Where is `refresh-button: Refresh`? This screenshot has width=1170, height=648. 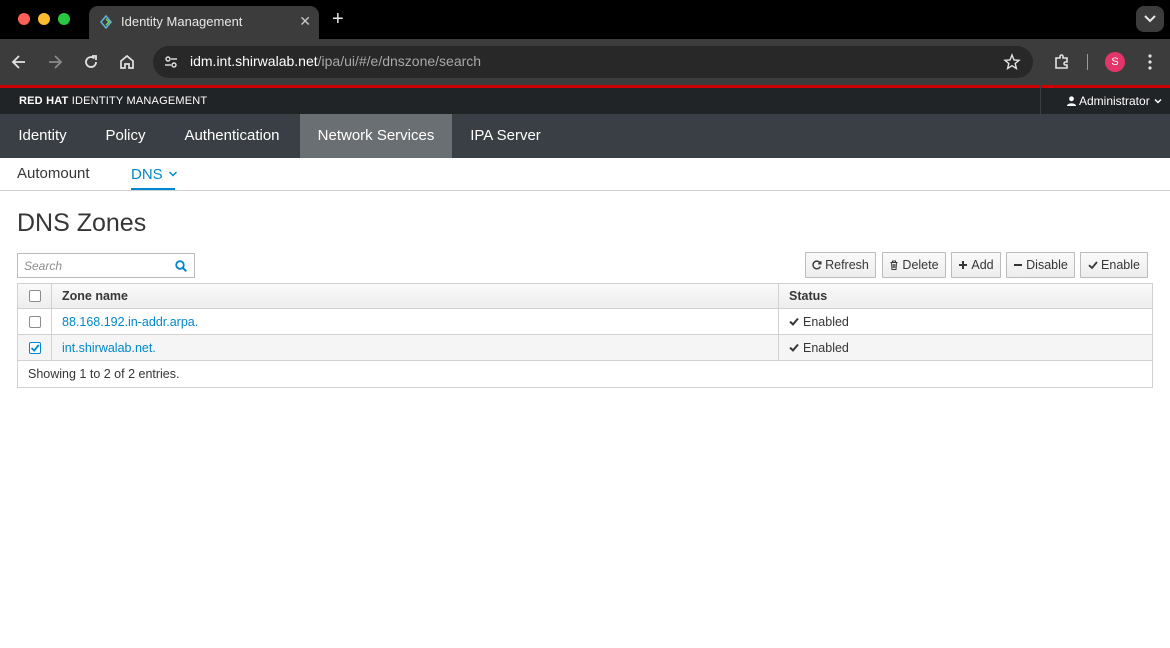 refresh-button: Refresh is located at coordinates (840, 265).